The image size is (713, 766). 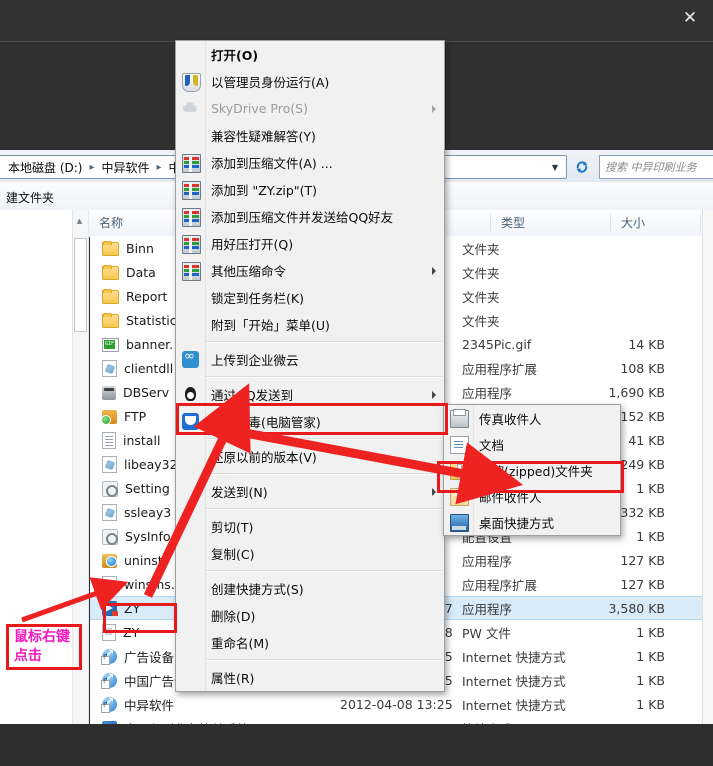 I want to click on file-name-label: ssleay3, so click(x=148, y=512).